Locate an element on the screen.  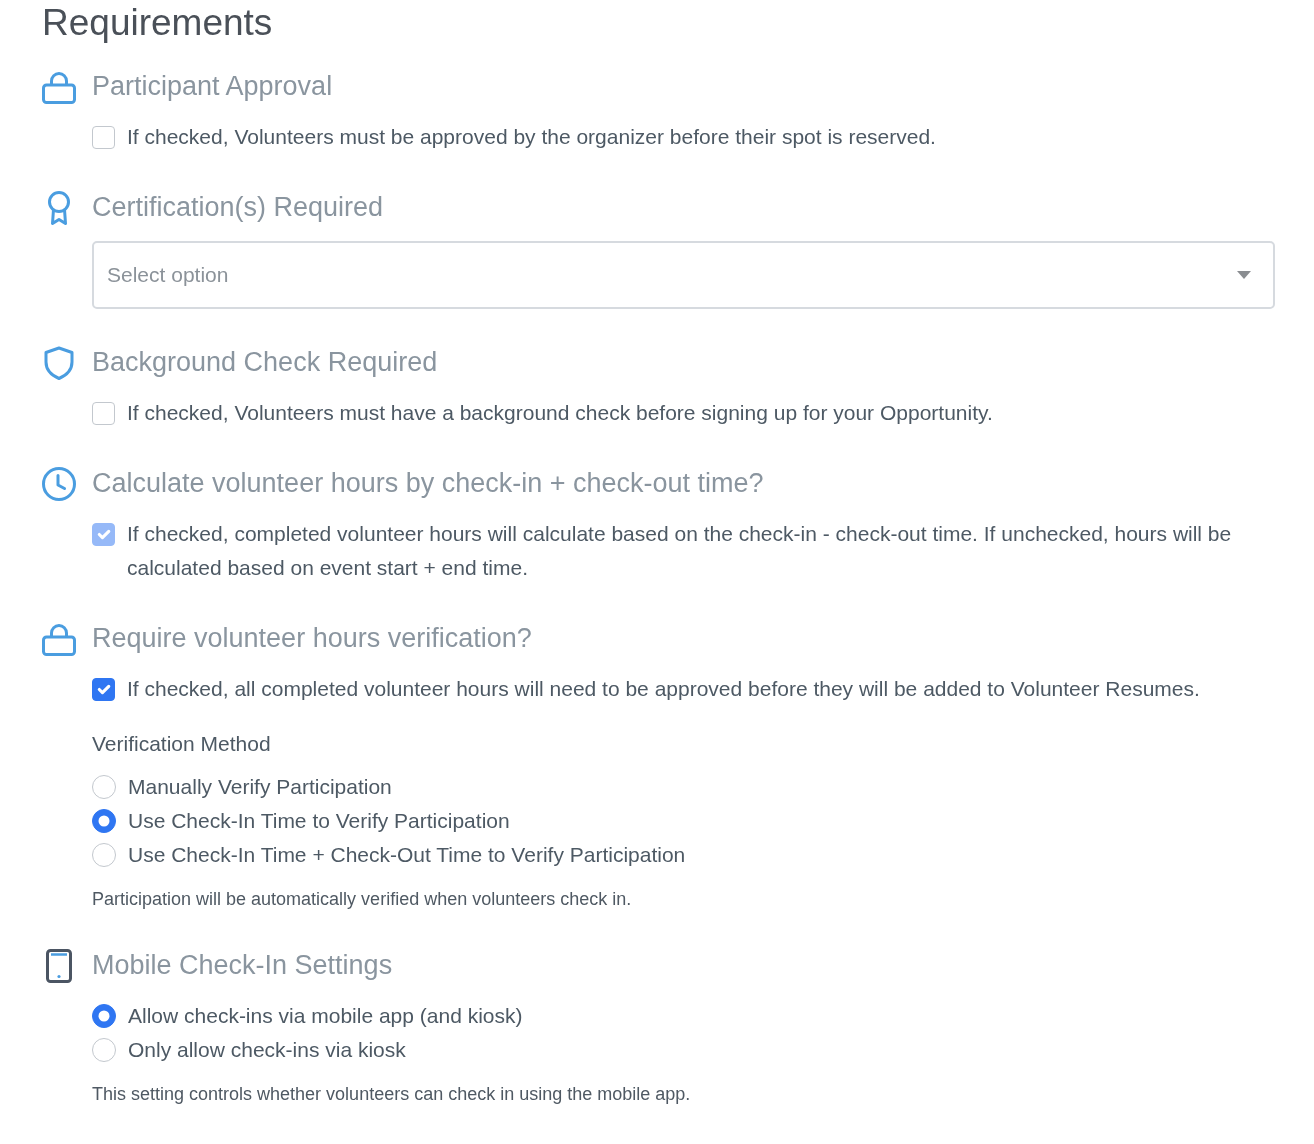
section-heading: Participant Approval is located at coordinates (212, 86).